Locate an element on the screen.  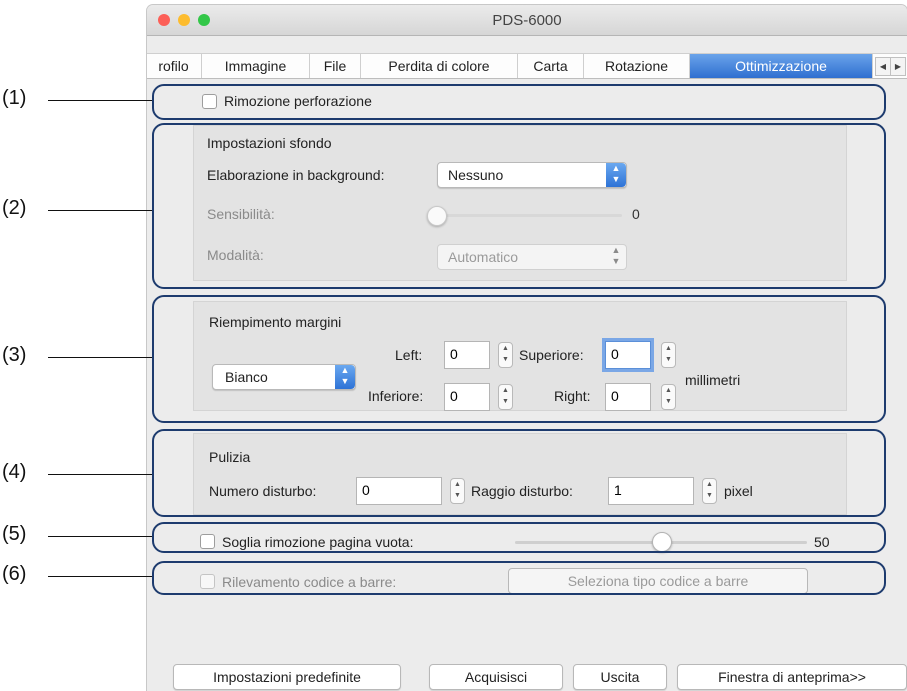
window-title: PDS-6000 is located at coordinates (527, 20).